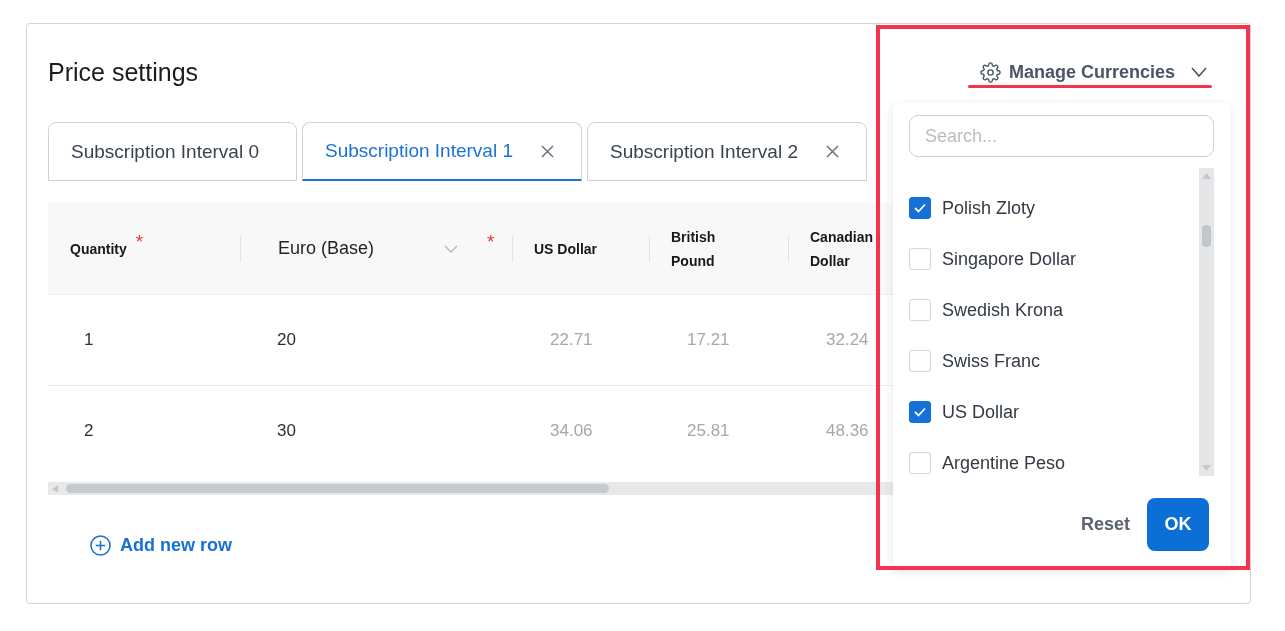  I want to click on up-arrow-icon, so click(1206, 176).